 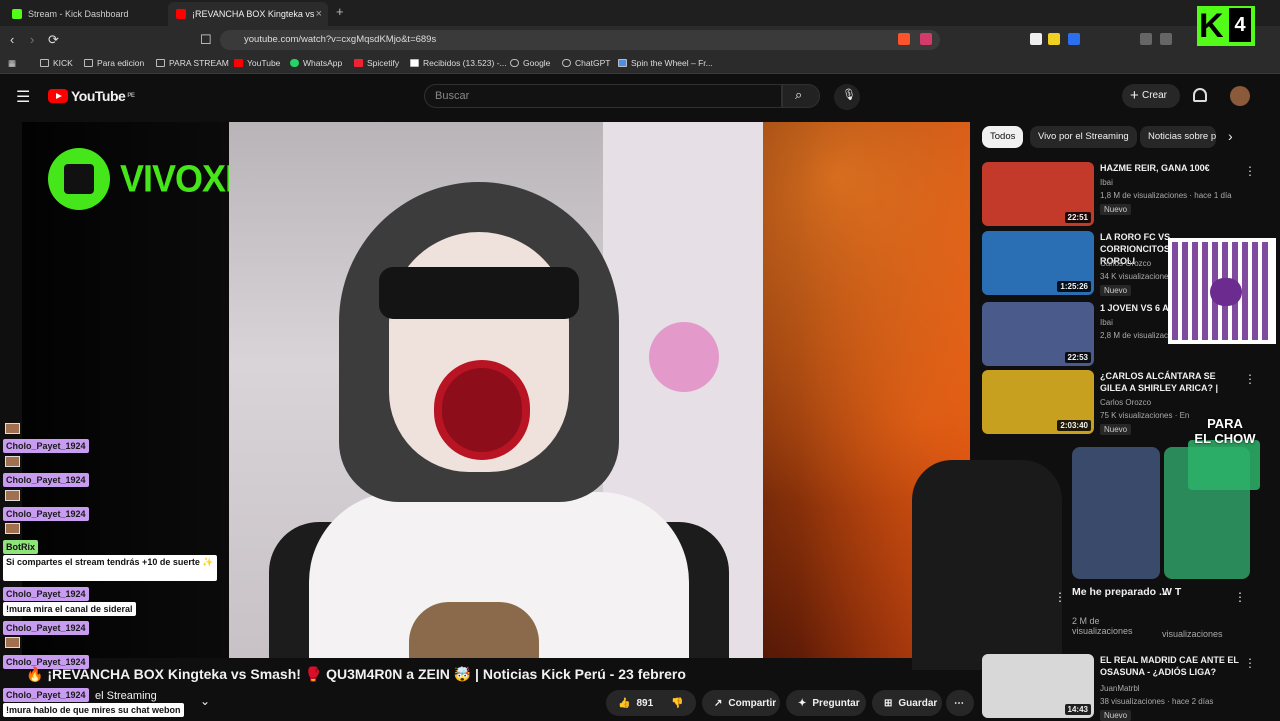 What do you see at coordinates (530, 63) in the screenshot?
I see `bookmark-item: Google` at bounding box center [530, 63].